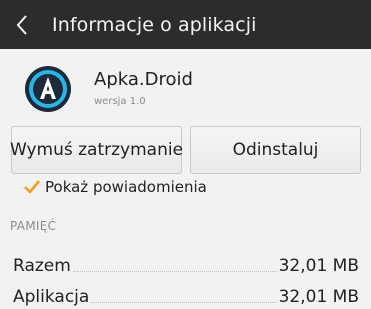 This screenshot has width=371, height=309. I want to click on storage-row-total: Razem 32,01 MB, so click(186, 264).